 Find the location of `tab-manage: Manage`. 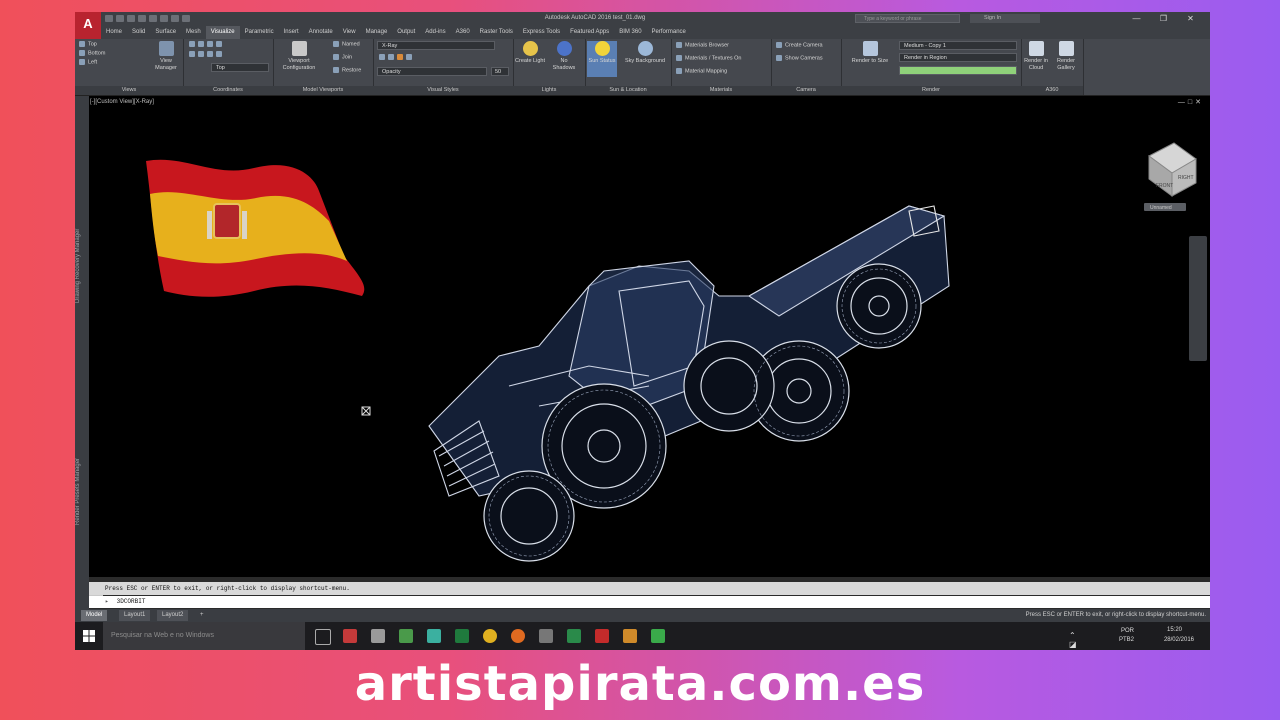

tab-manage: Manage is located at coordinates (377, 32).